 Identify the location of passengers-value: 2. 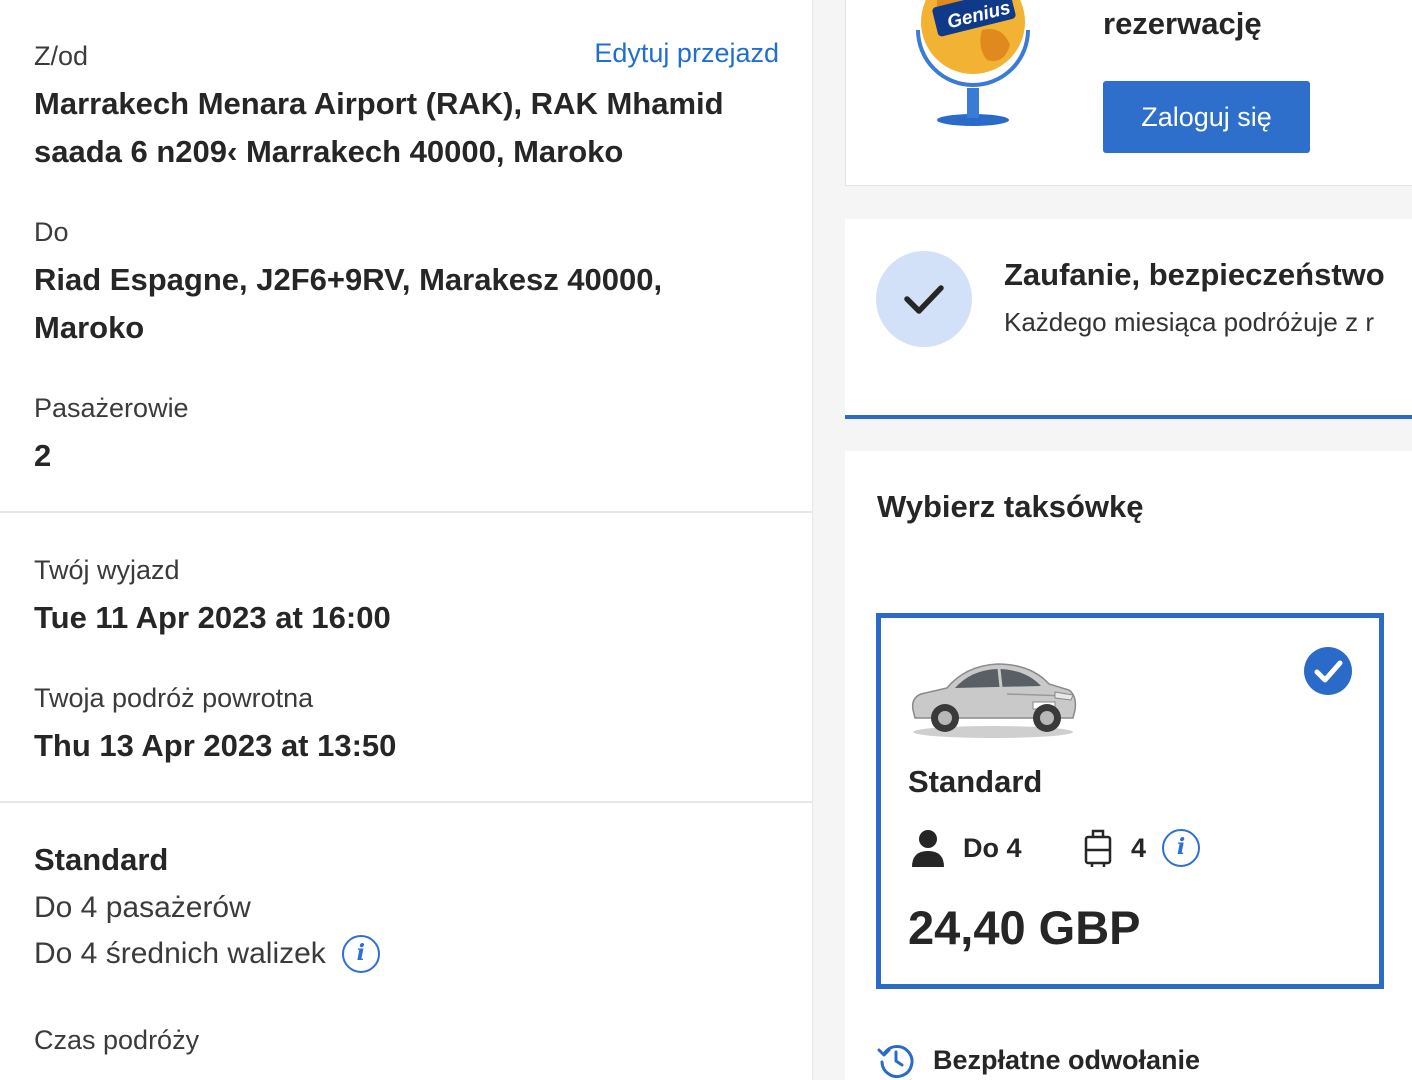
(43, 455).